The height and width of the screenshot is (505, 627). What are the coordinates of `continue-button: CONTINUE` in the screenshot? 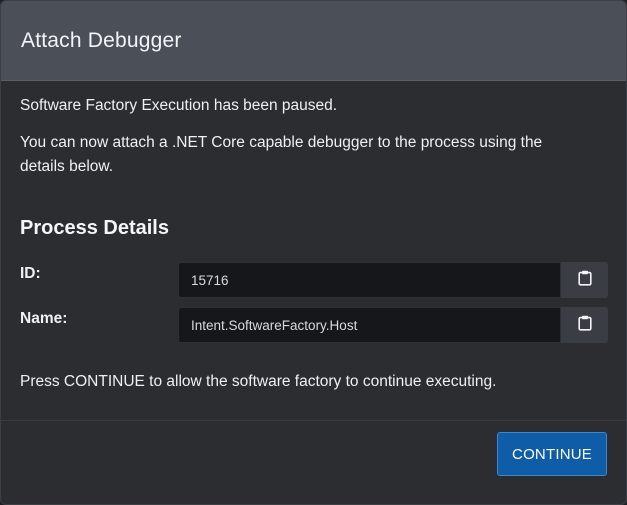 It's located at (552, 454).